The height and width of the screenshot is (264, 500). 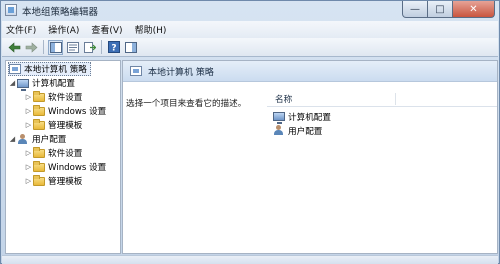 What do you see at coordinates (305, 131) in the screenshot?
I see `list-item-label: 用户配置` at bounding box center [305, 131].